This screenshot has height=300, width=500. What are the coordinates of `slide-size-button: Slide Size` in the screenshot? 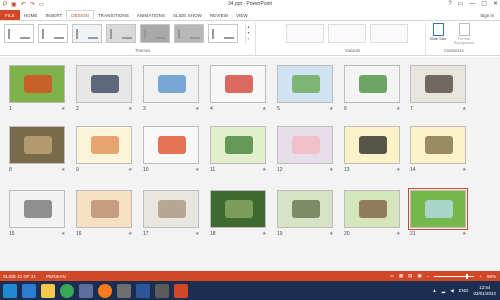 It's located at (438, 32).